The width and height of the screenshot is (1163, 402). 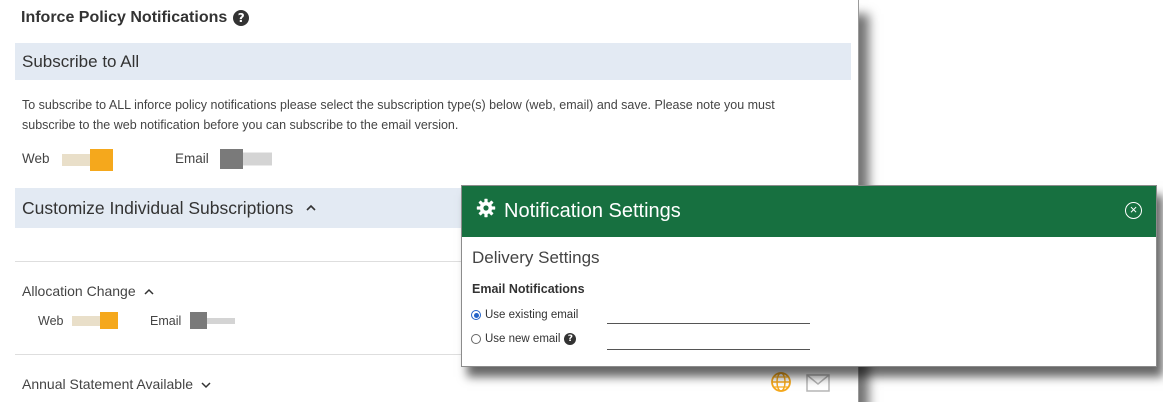 What do you see at coordinates (486, 211) in the screenshot?
I see `gear-icon` at bounding box center [486, 211].